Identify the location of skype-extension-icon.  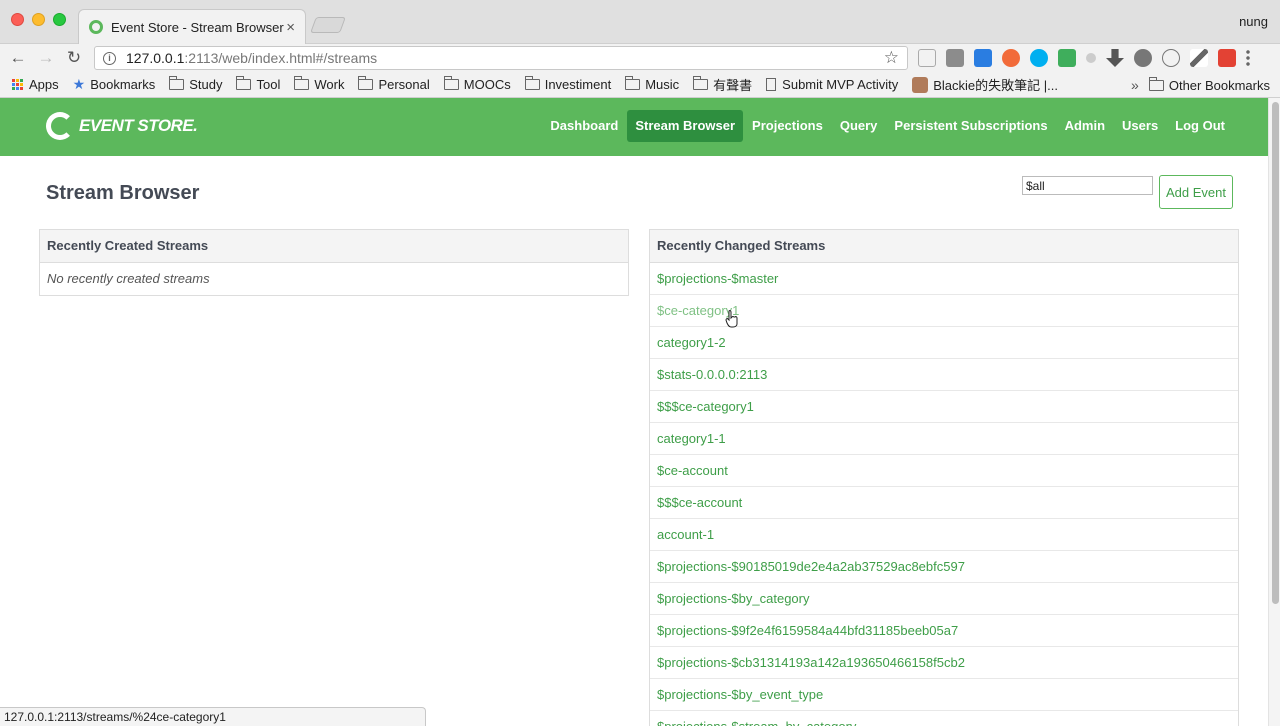
(1039, 58).